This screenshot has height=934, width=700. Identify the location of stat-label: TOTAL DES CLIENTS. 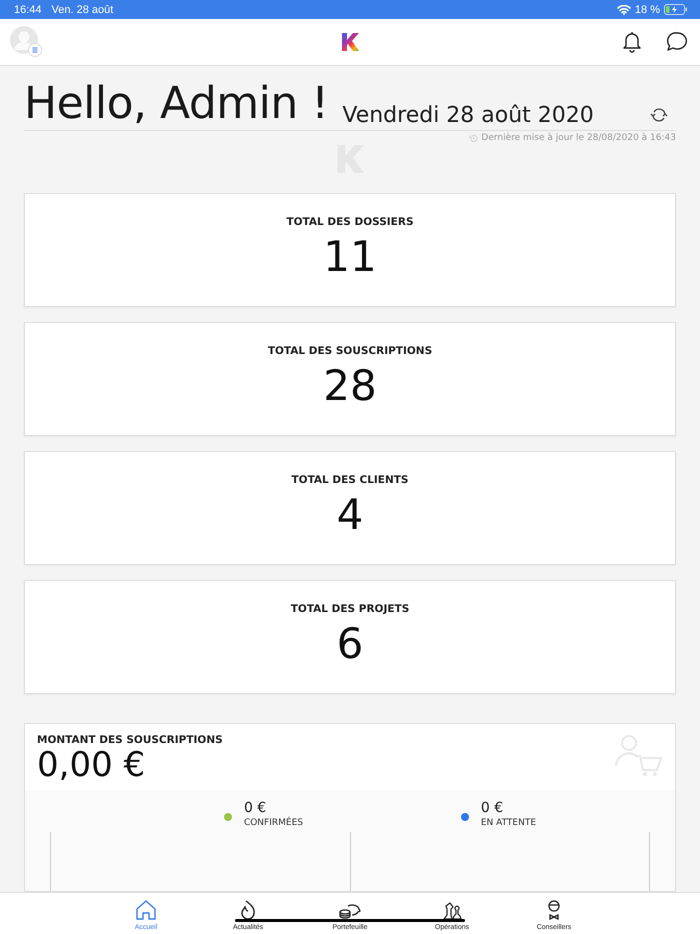
(349, 480).